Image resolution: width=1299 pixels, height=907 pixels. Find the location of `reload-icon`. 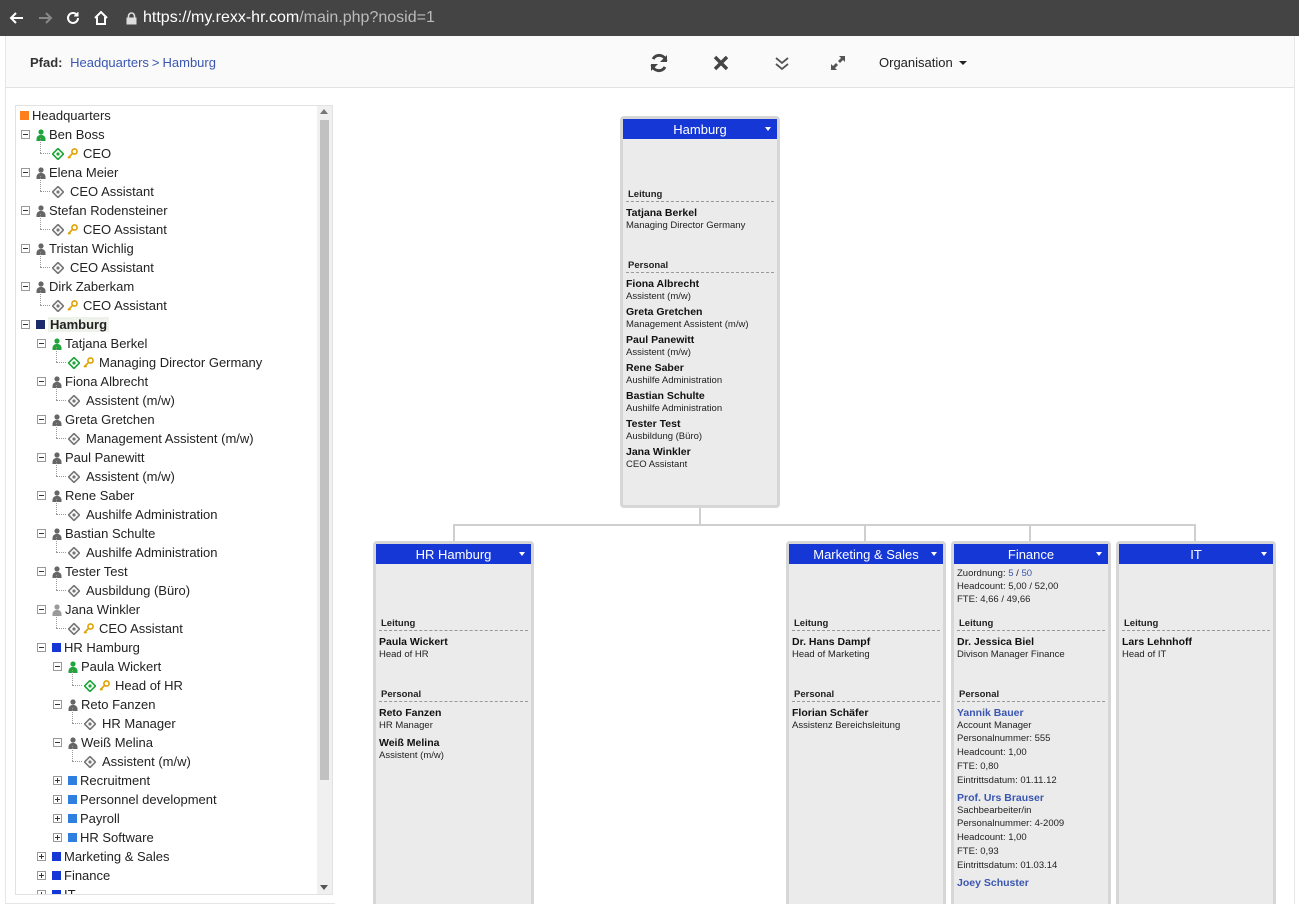

reload-icon is located at coordinates (73, 18).